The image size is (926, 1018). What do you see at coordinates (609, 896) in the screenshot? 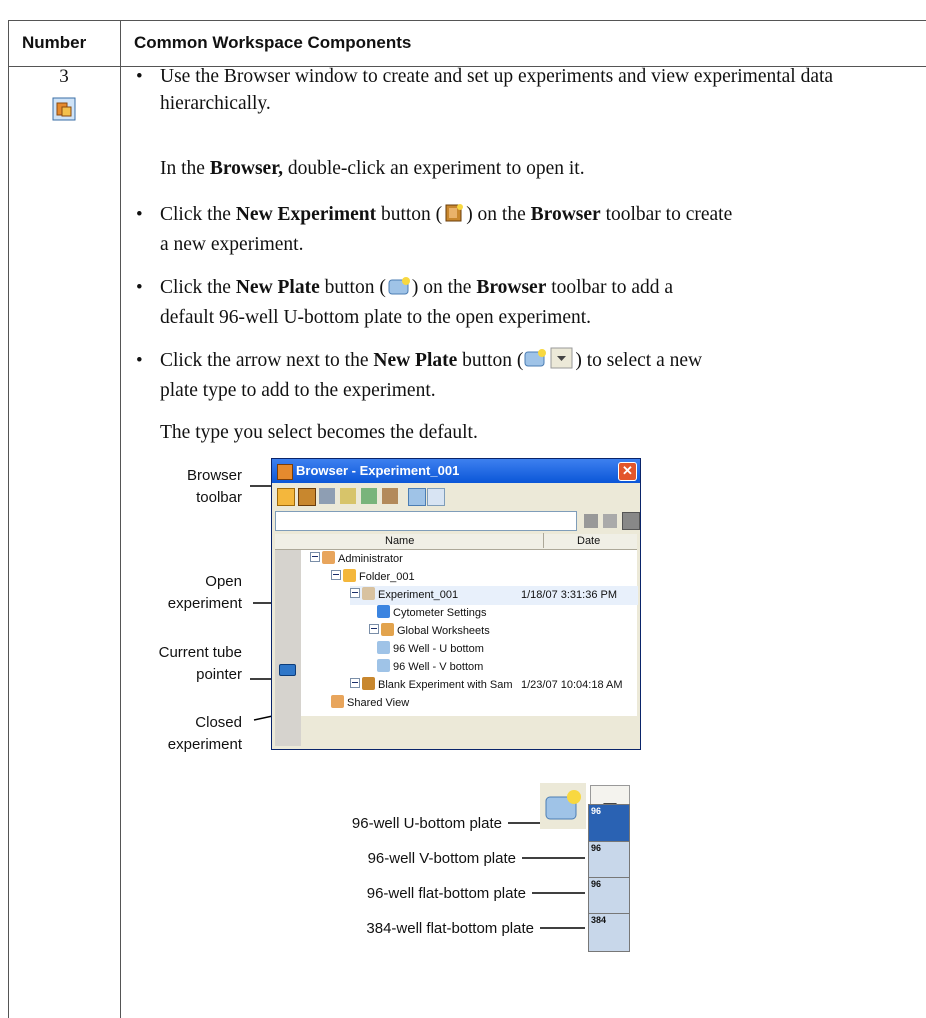
I see `plate-flat-bottom-icon: 96` at bounding box center [609, 896].